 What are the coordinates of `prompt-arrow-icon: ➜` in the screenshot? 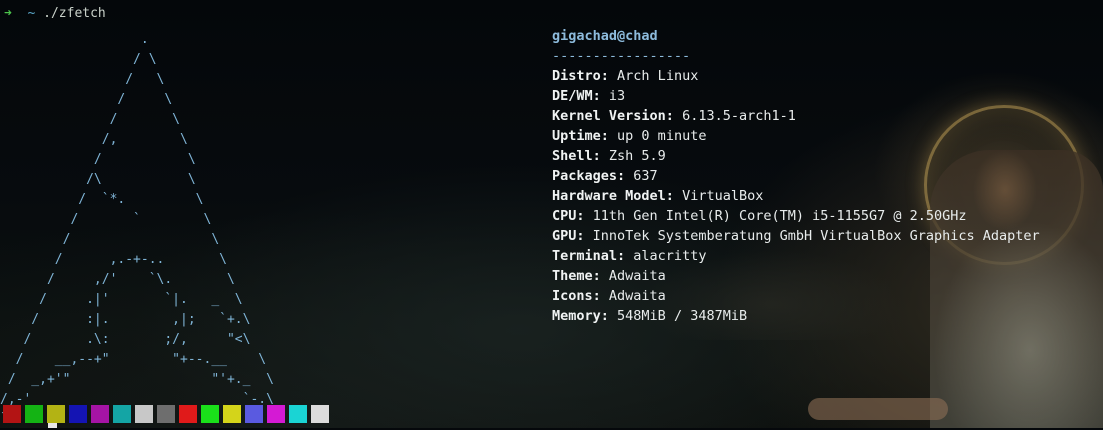 It's located at (8, 13).